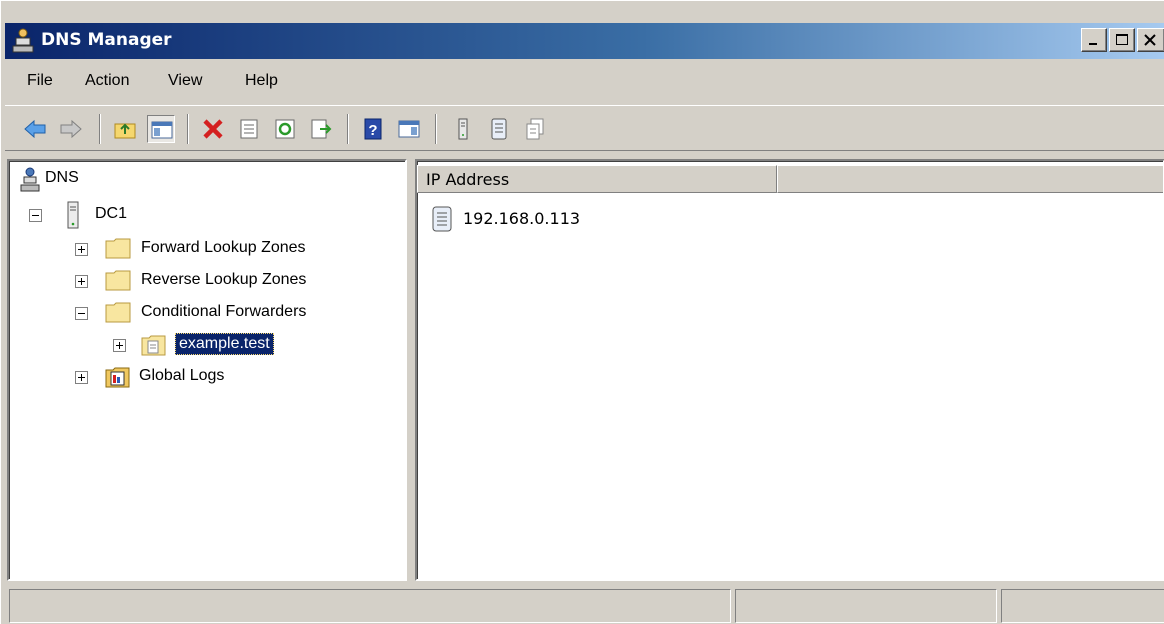  I want to click on maximize-button, so click(1122, 40).